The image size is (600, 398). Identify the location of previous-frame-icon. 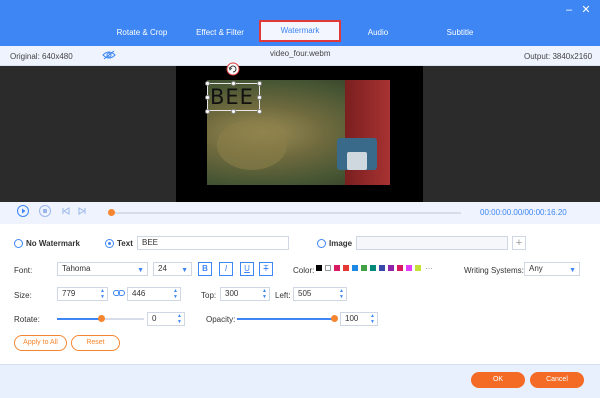
(66, 211).